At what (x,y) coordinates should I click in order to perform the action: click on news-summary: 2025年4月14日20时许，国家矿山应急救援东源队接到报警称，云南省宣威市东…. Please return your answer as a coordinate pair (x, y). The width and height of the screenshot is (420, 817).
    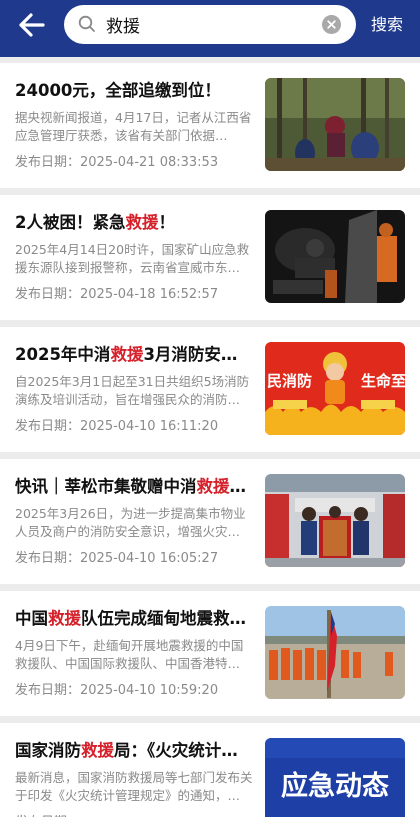
    Looking at the image, I should click on (132, 258).